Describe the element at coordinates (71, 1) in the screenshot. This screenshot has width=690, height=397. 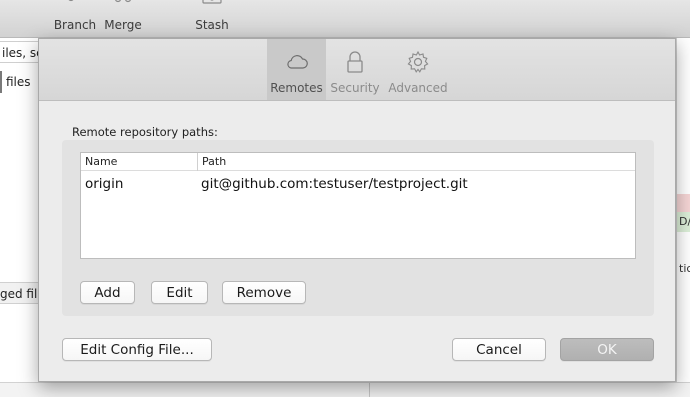
I see `branch-icon` at that location.